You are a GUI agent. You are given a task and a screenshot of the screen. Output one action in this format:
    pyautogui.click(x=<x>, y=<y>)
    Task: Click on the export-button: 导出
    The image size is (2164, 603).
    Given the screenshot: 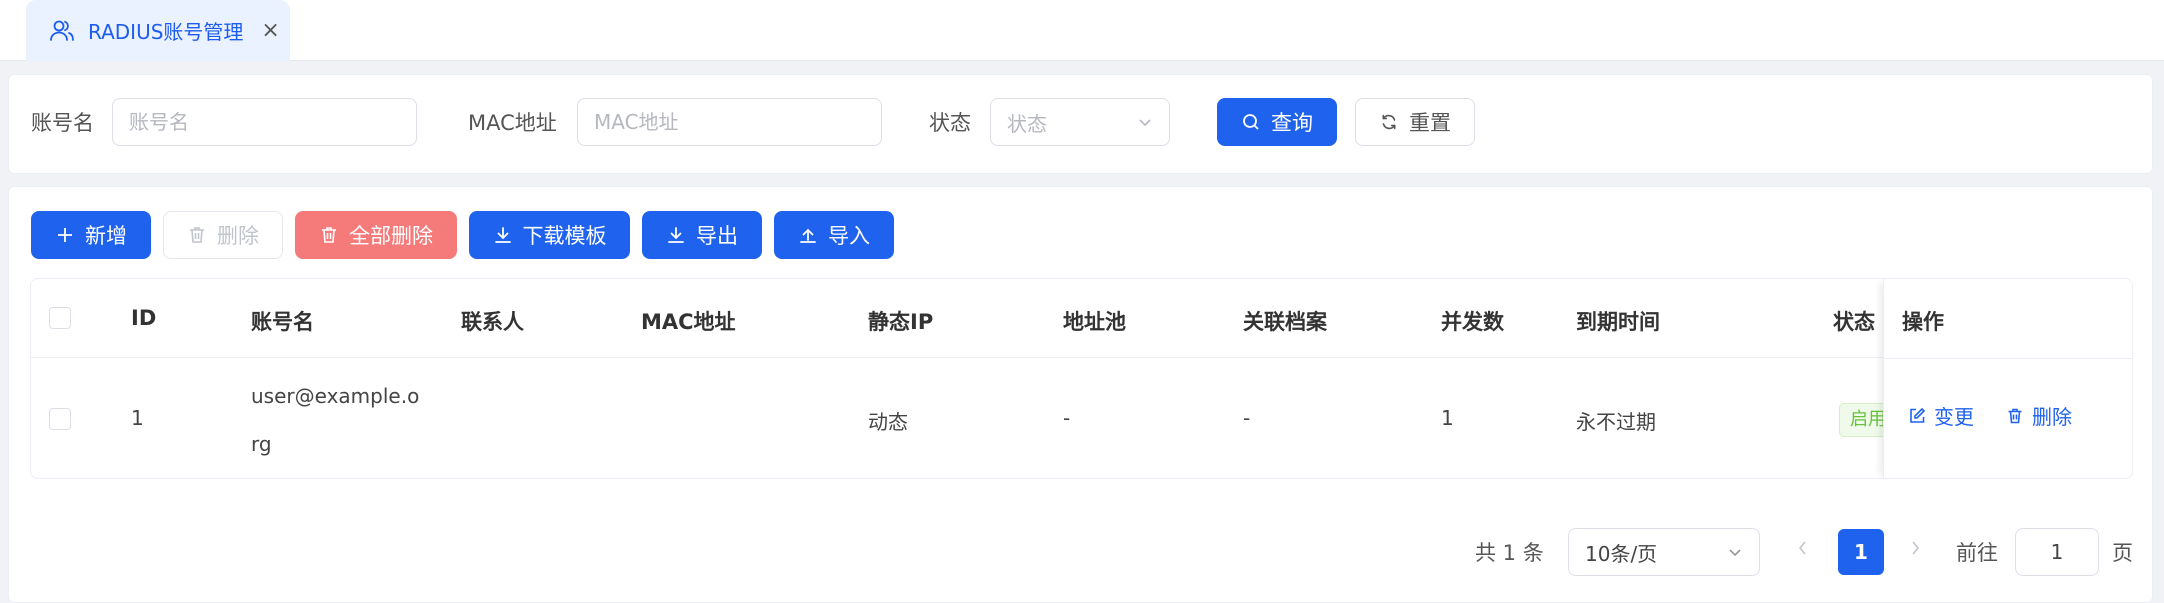 What is the action you would take?
    pyautogui.click(x=702, y=235)
    